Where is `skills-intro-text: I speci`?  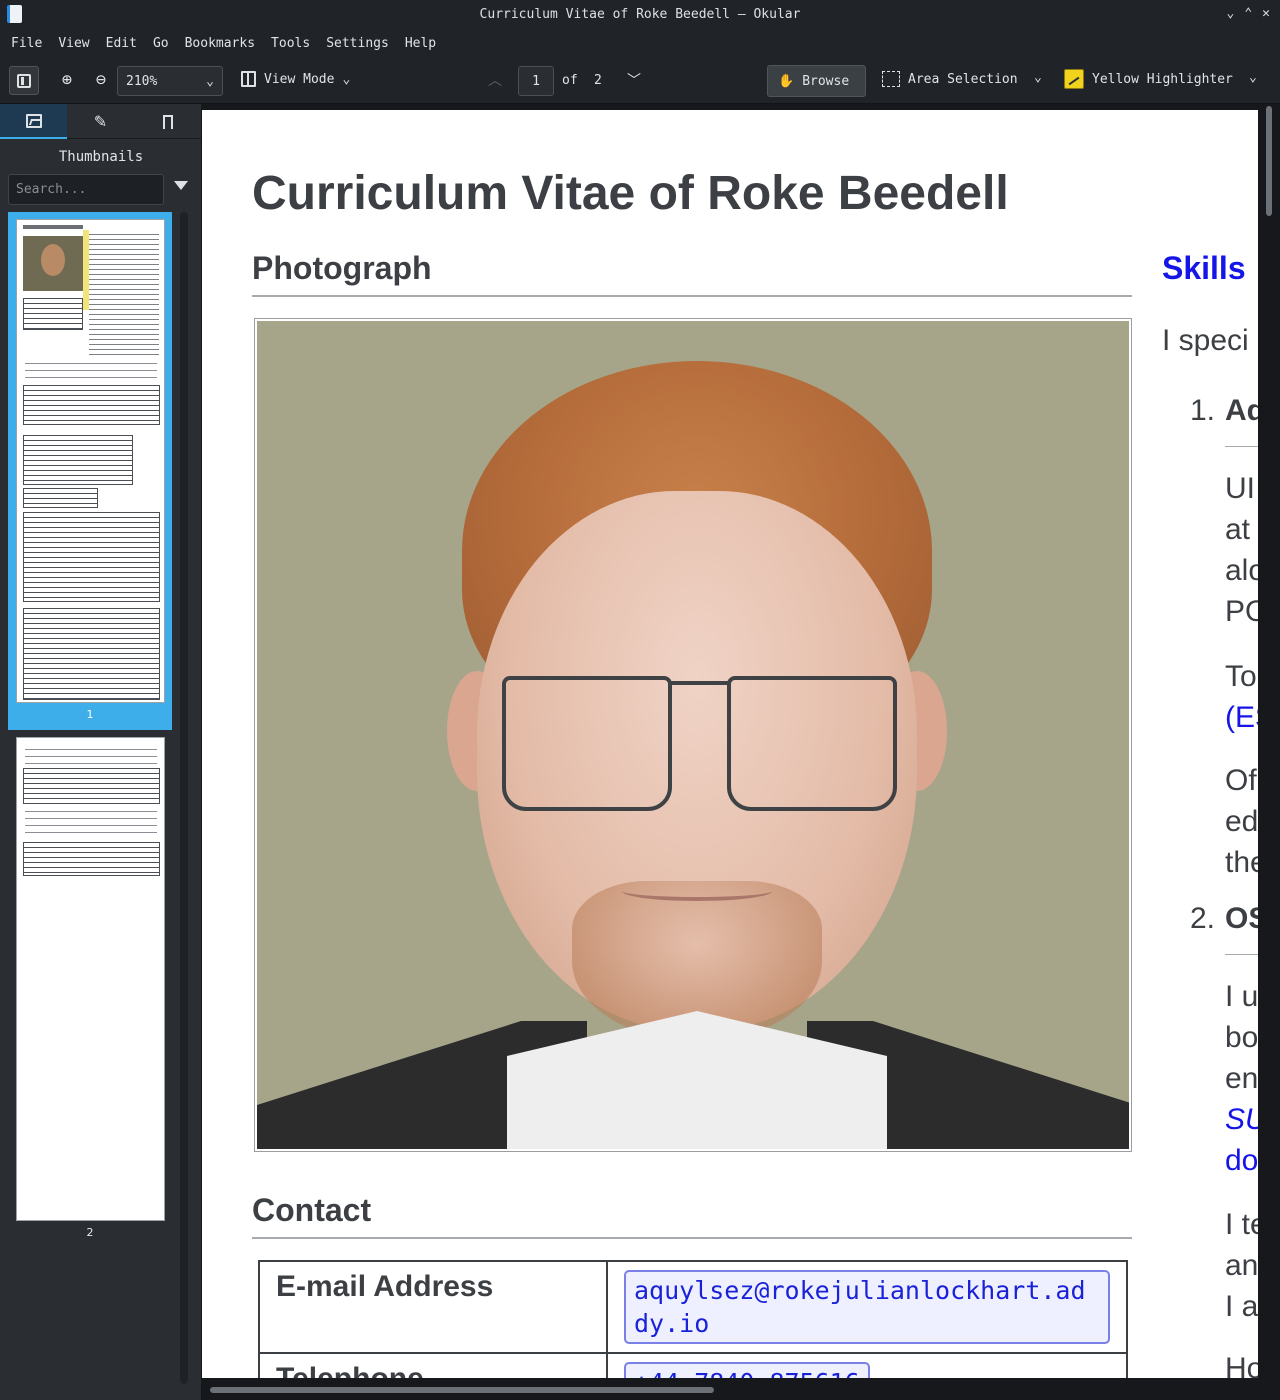 skills-intro-text: I speci is located at coordinates (1205, 340).